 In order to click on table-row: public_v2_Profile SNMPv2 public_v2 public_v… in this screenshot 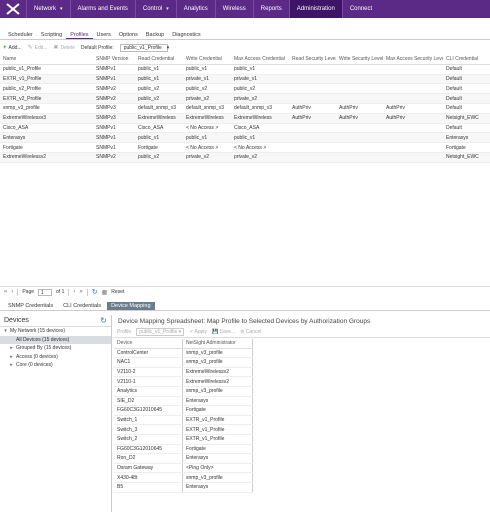, I will do `click(245, 89)`.